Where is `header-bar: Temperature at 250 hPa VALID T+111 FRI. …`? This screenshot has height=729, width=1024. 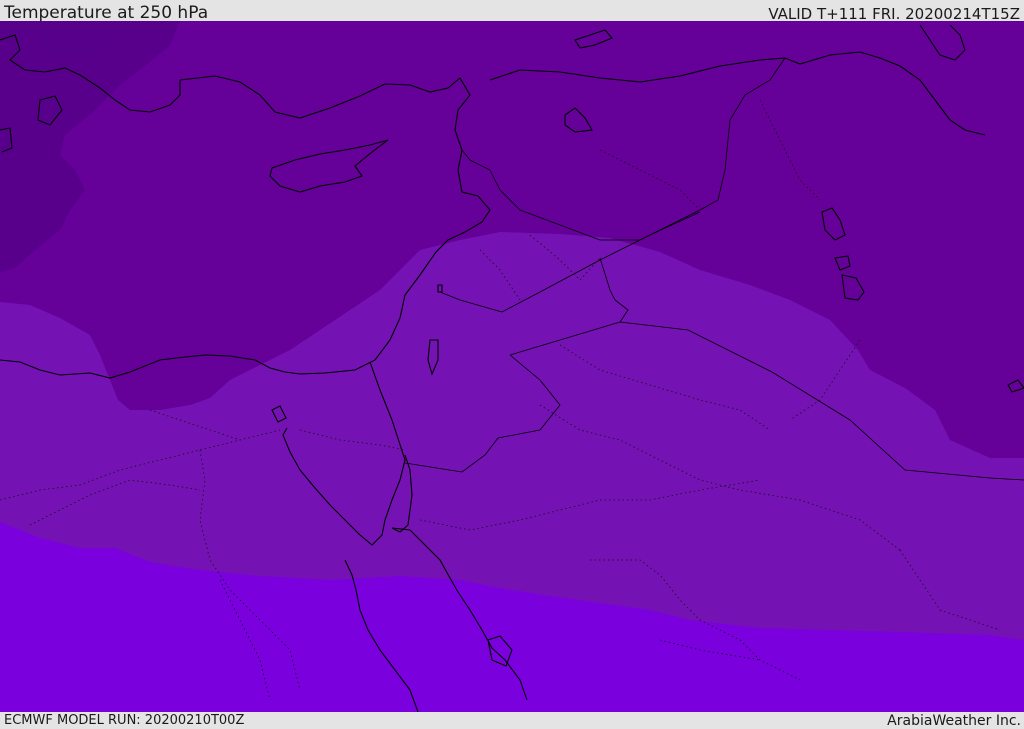
header-bar: Temperature at 250 hPa VALID T+111 FRI. … is located at coordinates (512, 11).